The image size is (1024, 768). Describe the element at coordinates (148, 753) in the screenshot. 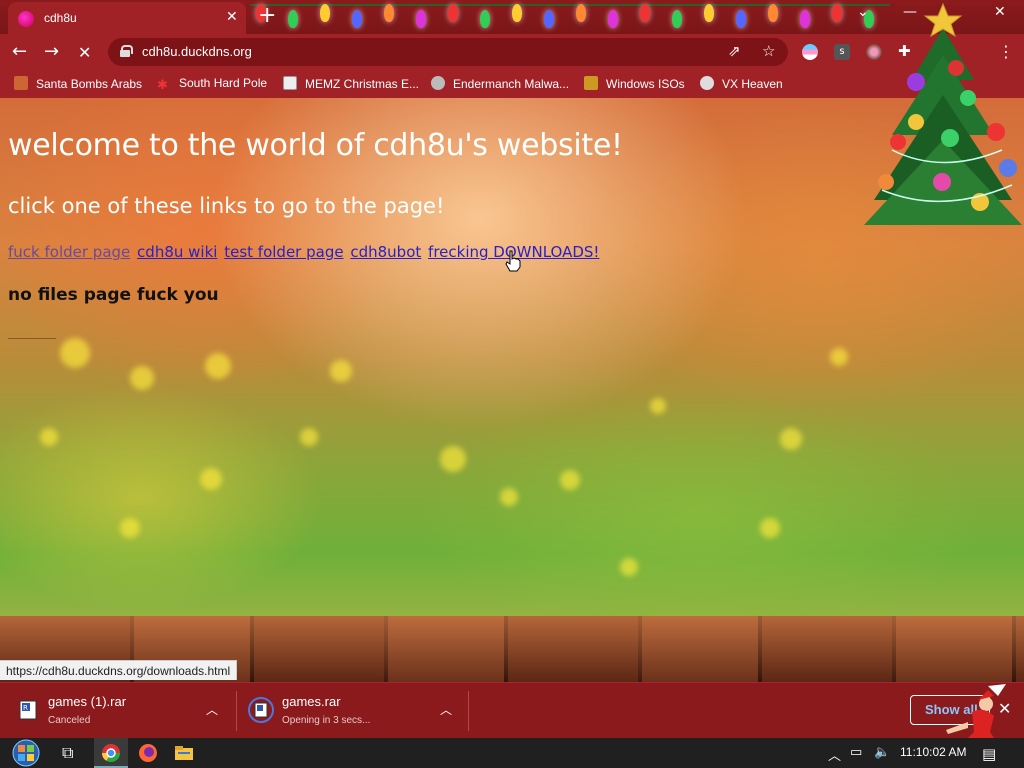

I see `firefox-icon` at that location.